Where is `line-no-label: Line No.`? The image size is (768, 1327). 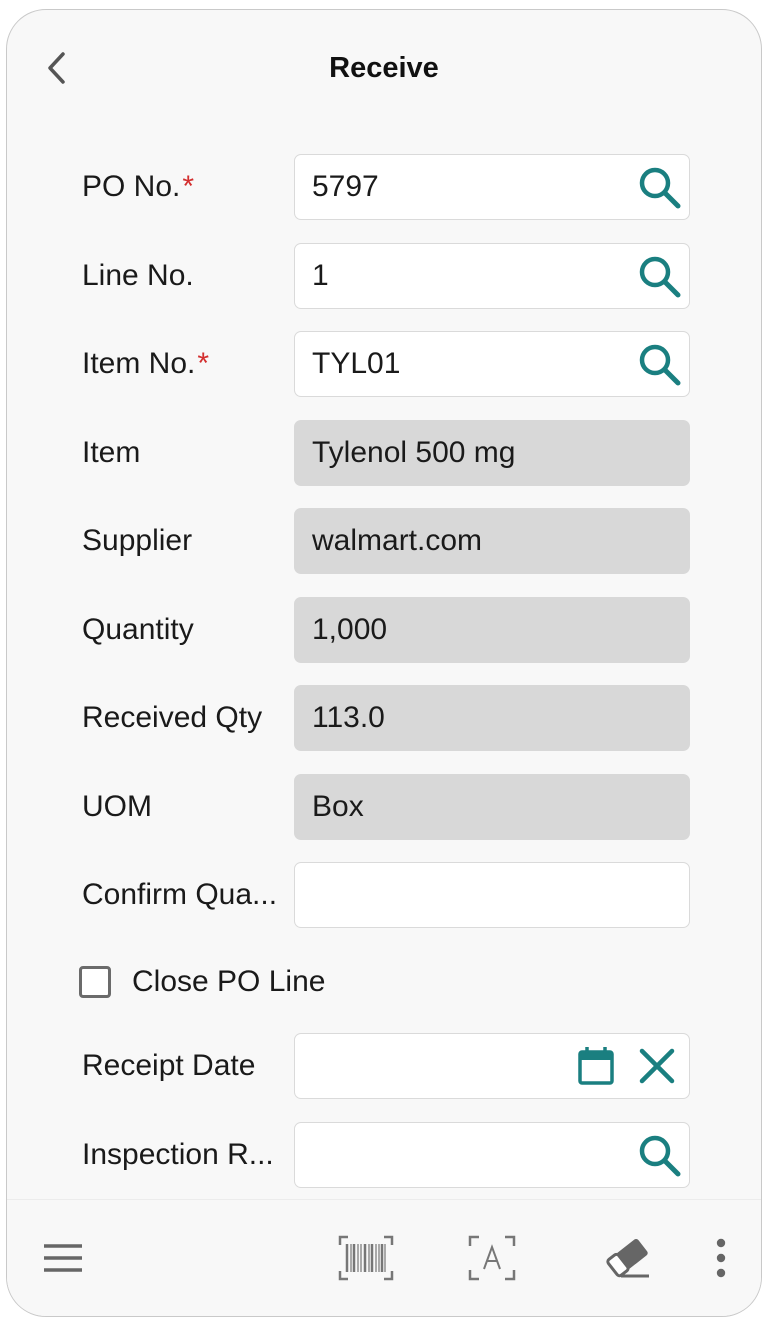 line-no-label: Line No. is located at coordinates (138, 275).